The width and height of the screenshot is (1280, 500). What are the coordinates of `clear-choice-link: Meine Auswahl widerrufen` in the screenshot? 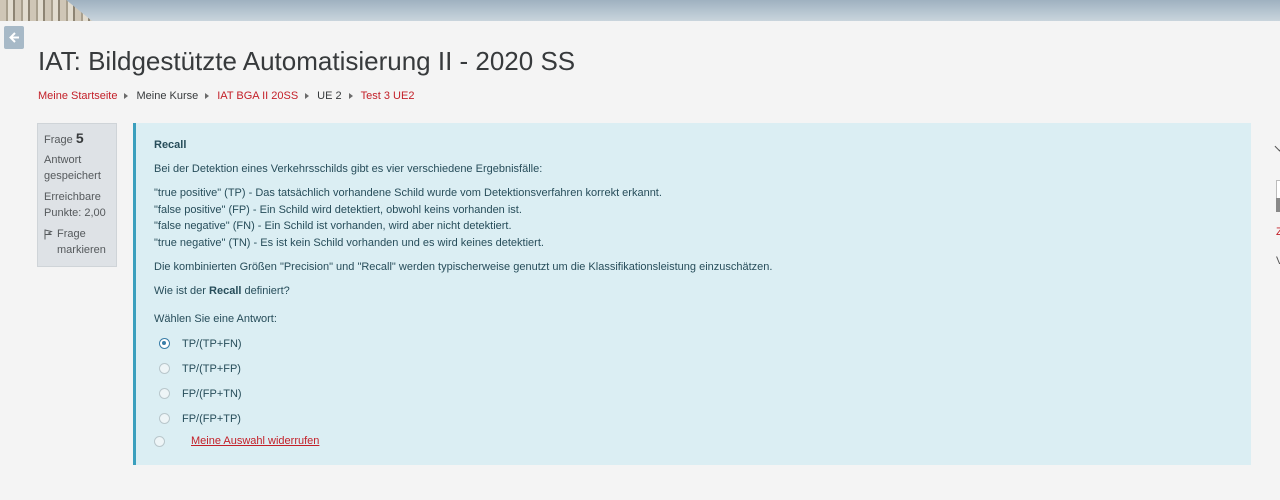 It's located at (255, 441).